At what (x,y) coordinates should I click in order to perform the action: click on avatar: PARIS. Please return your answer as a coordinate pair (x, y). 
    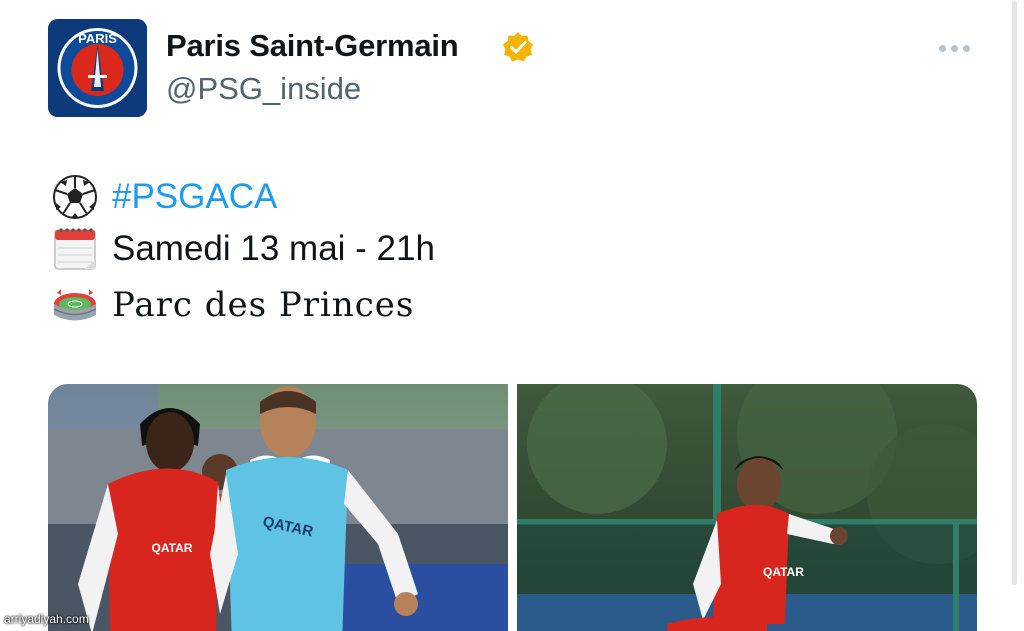
    Looking at the image, I should click on (97, 68).